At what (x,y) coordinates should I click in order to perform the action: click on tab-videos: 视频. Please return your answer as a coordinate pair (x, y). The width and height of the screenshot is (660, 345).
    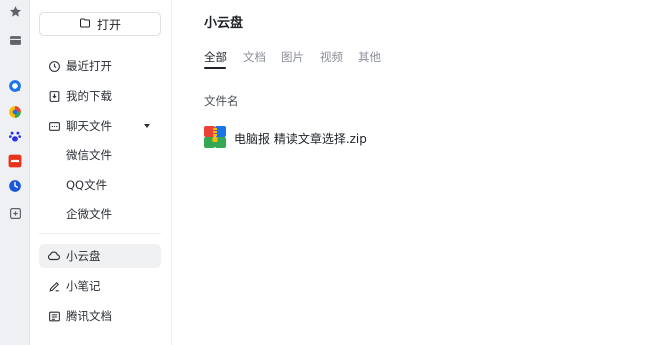
    Looking at the image, I should click on (331, 57).